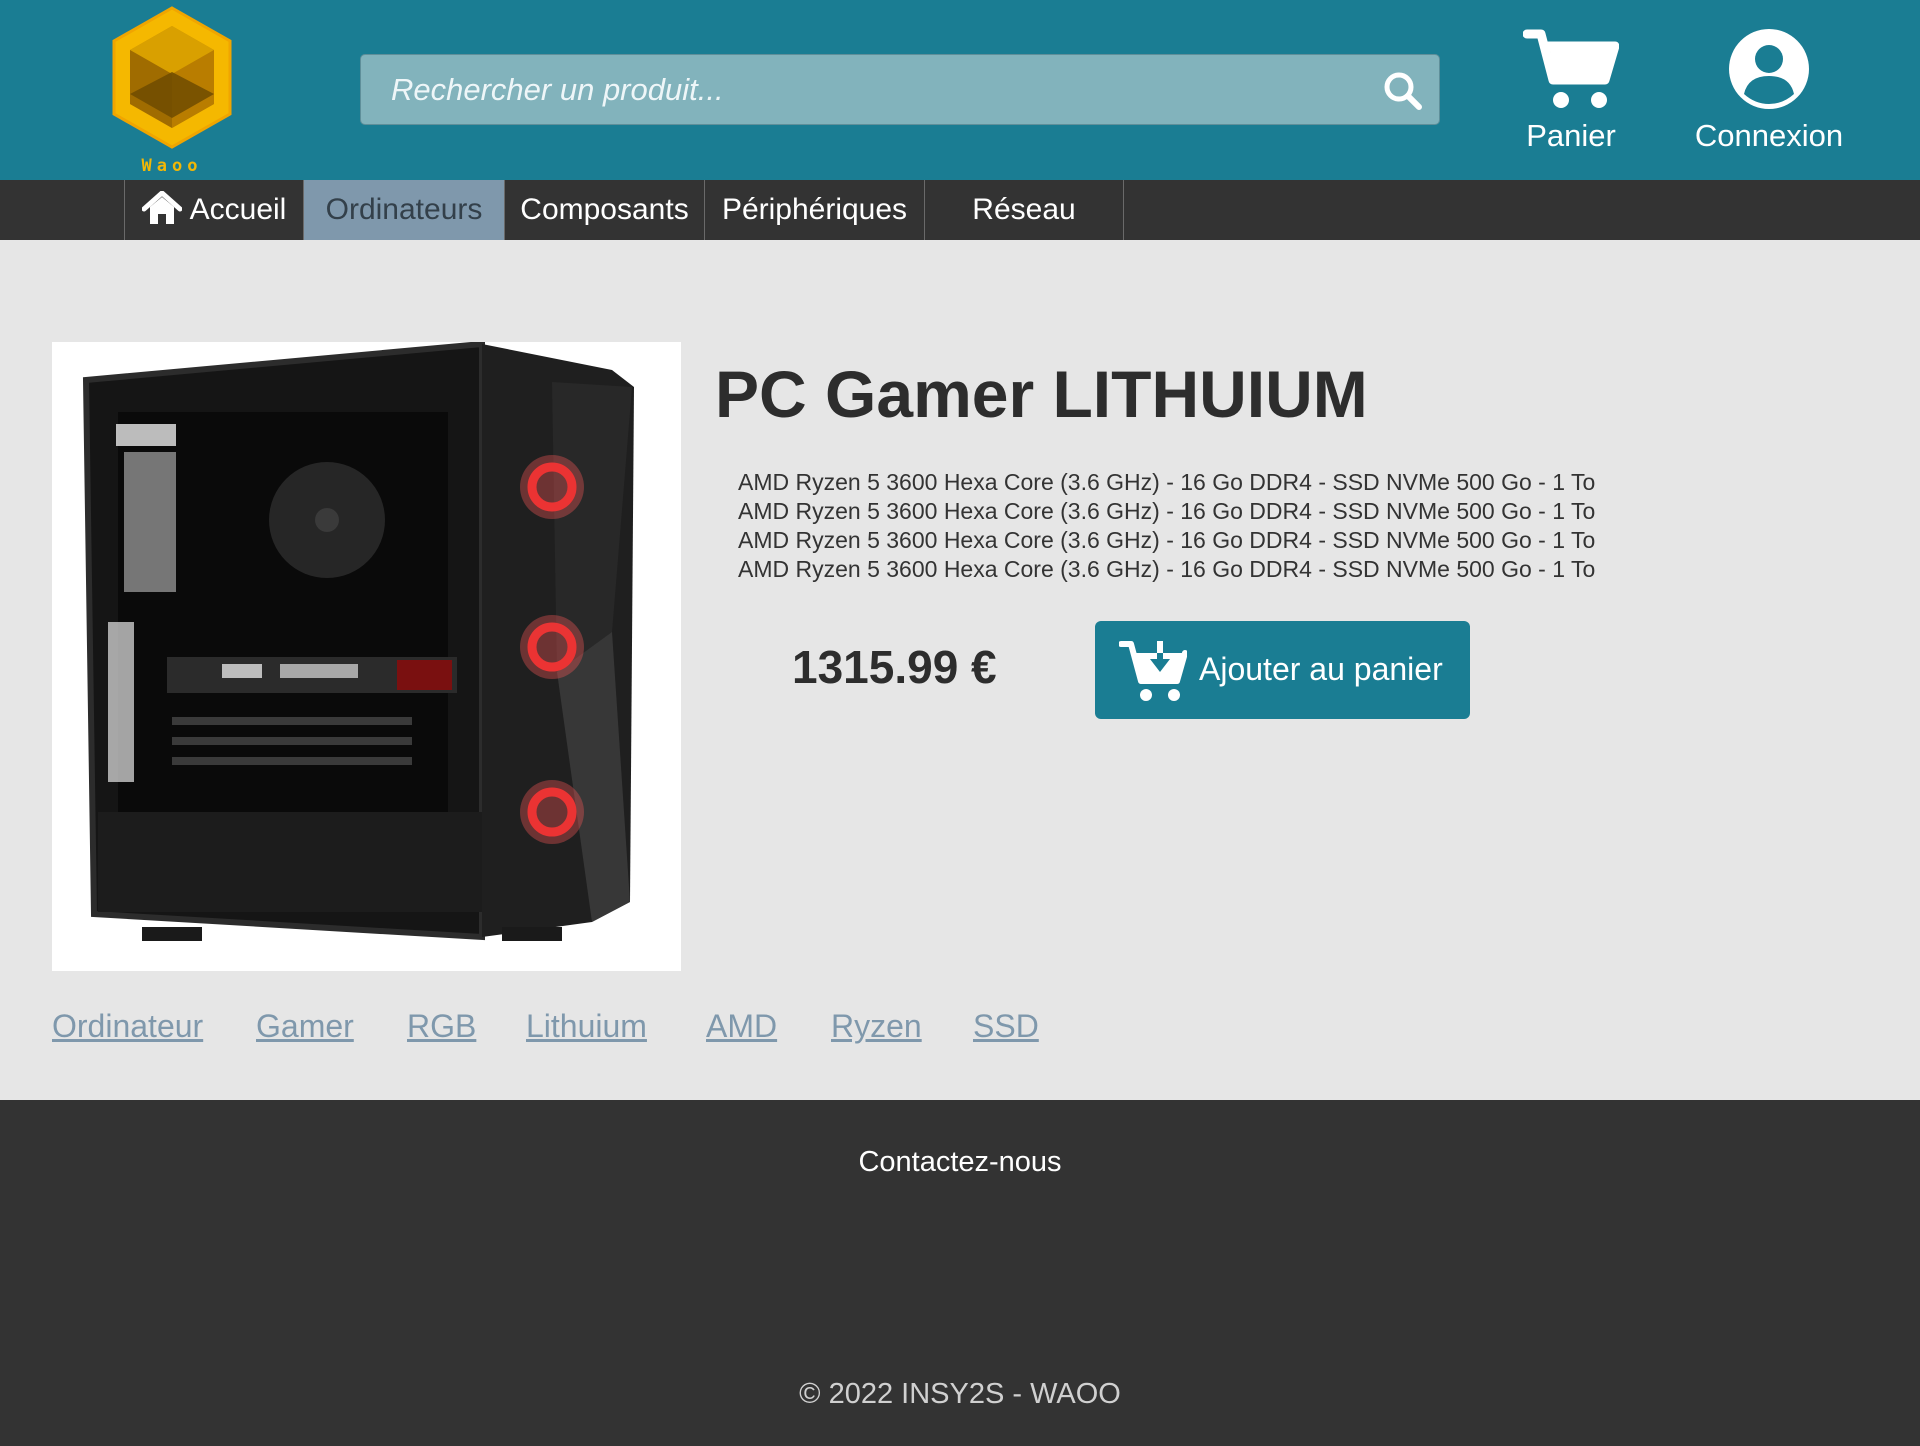 The width and height of the screenshot is (1920, 1446). I want to click on nav-item-ordinateurs: Ordinateurs, so click(403, 210).